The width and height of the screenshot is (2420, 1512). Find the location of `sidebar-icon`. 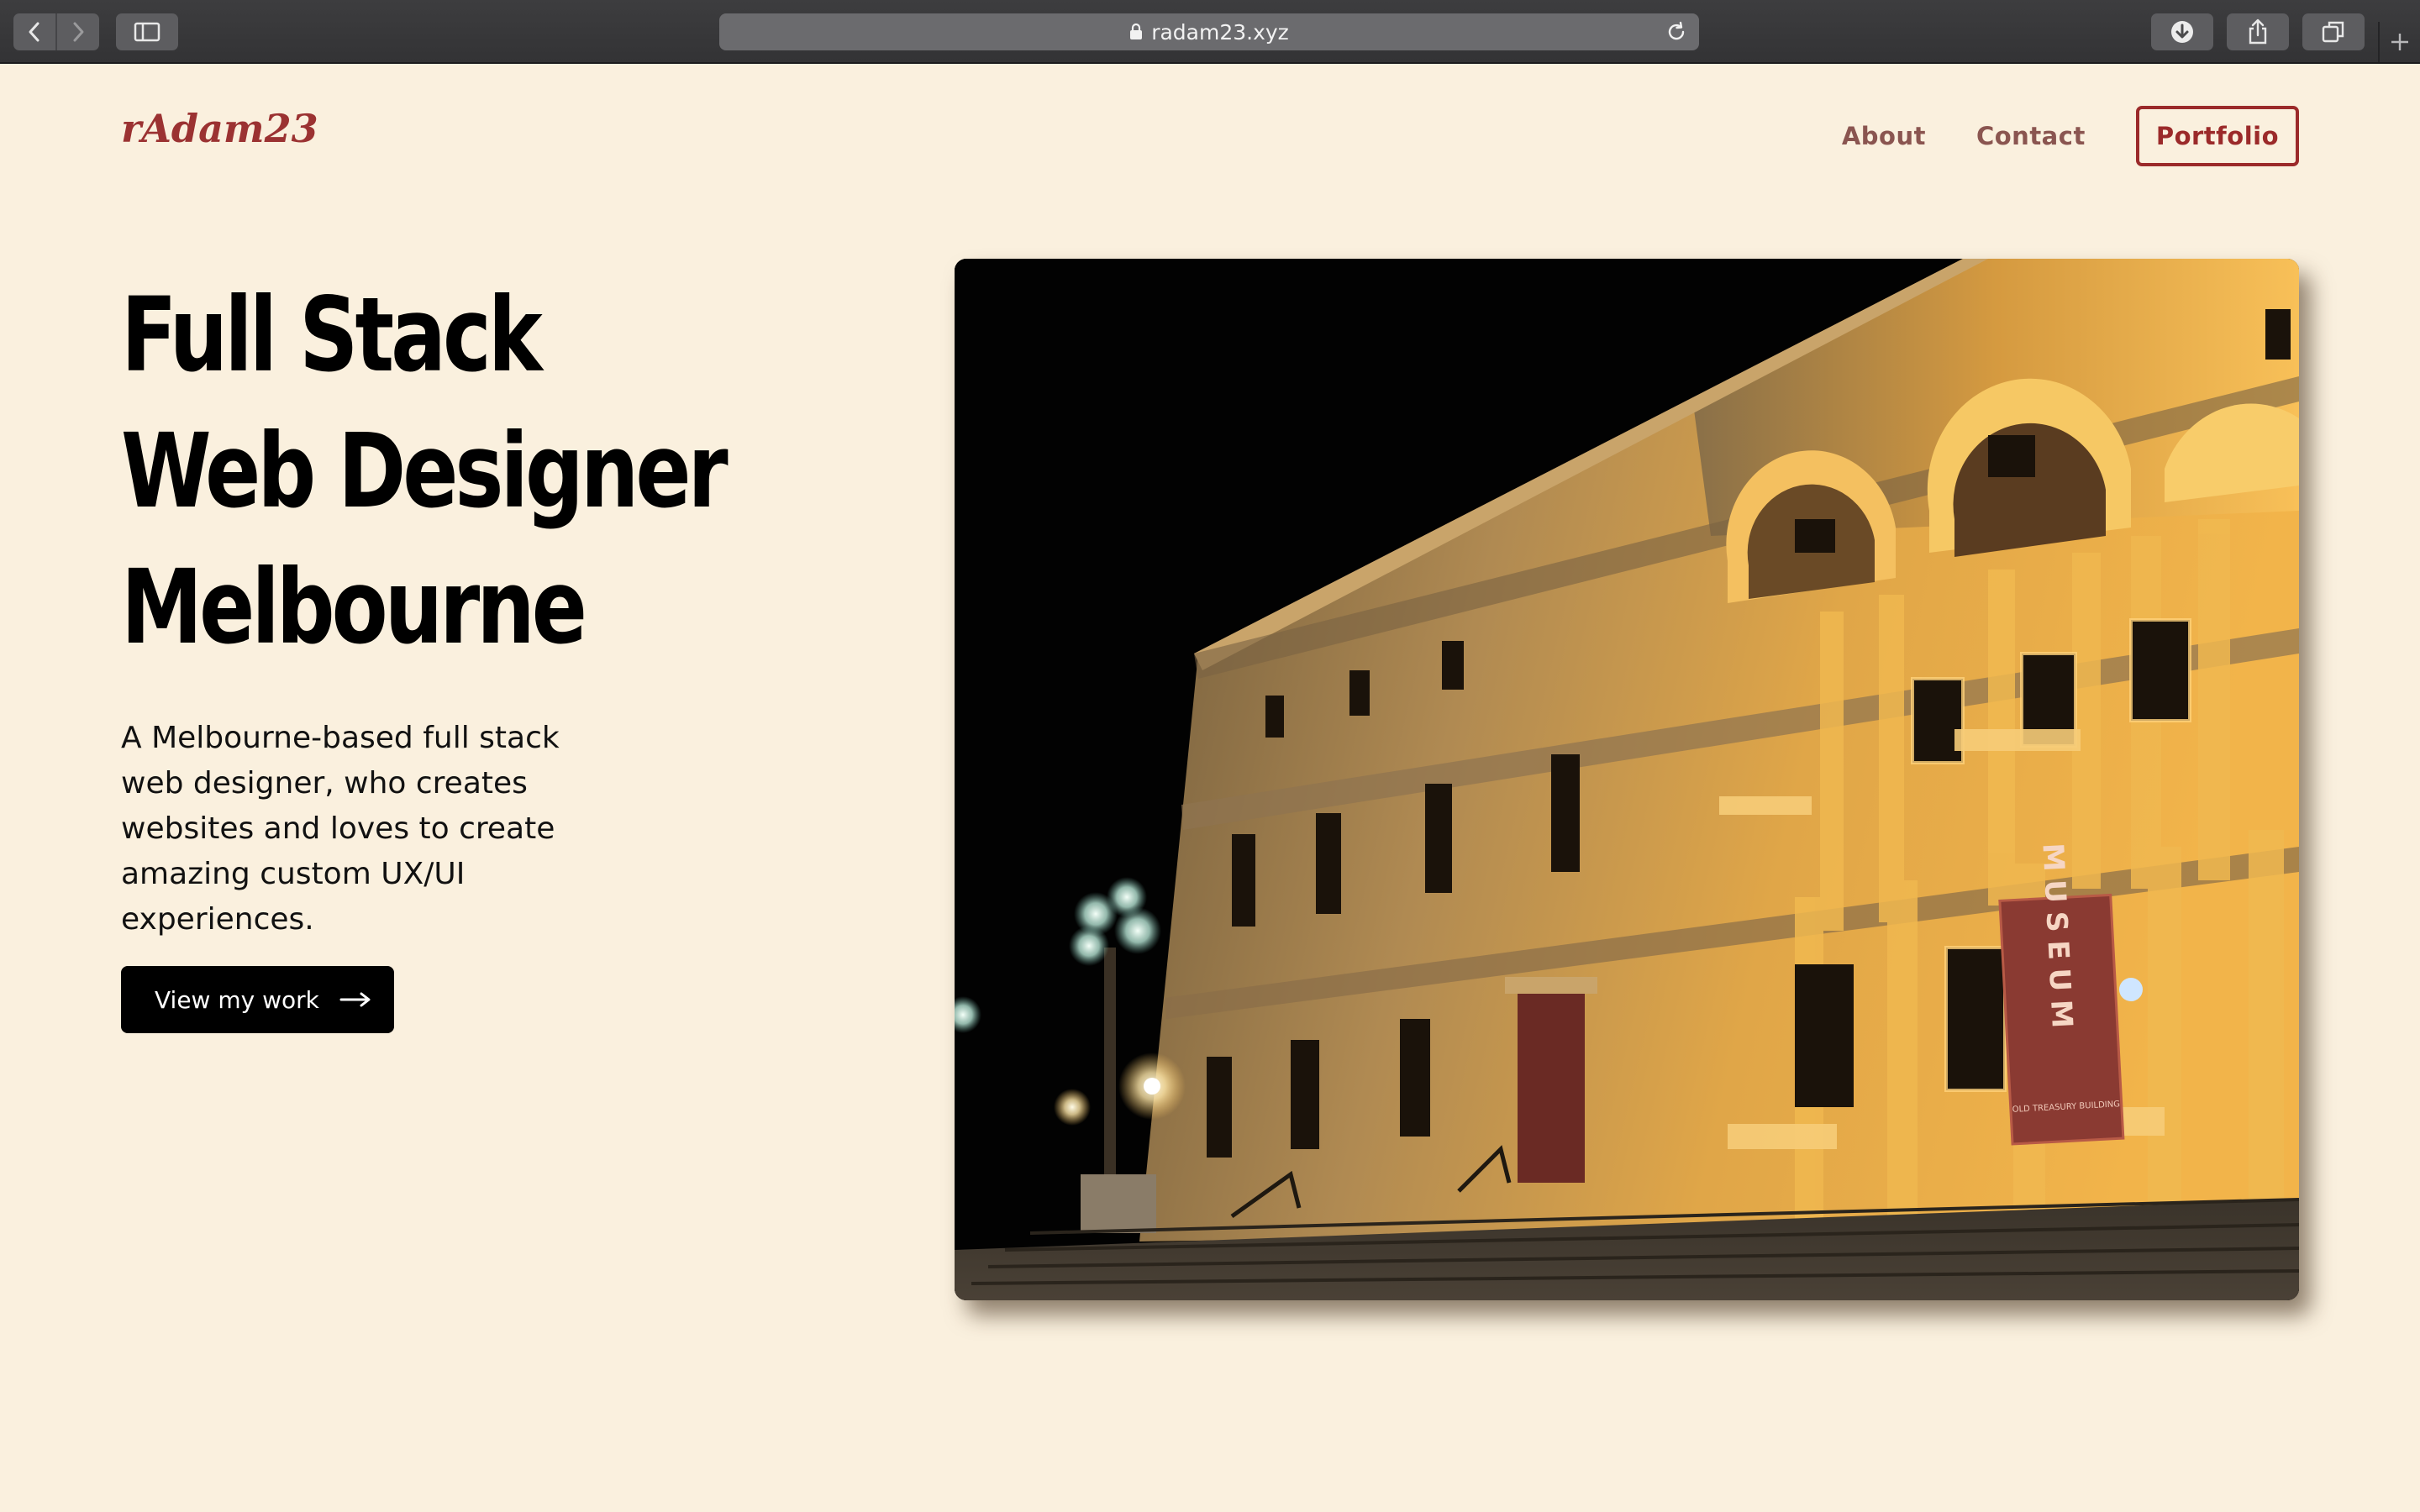

sidebar-icon is located at coordinates (147, 32).